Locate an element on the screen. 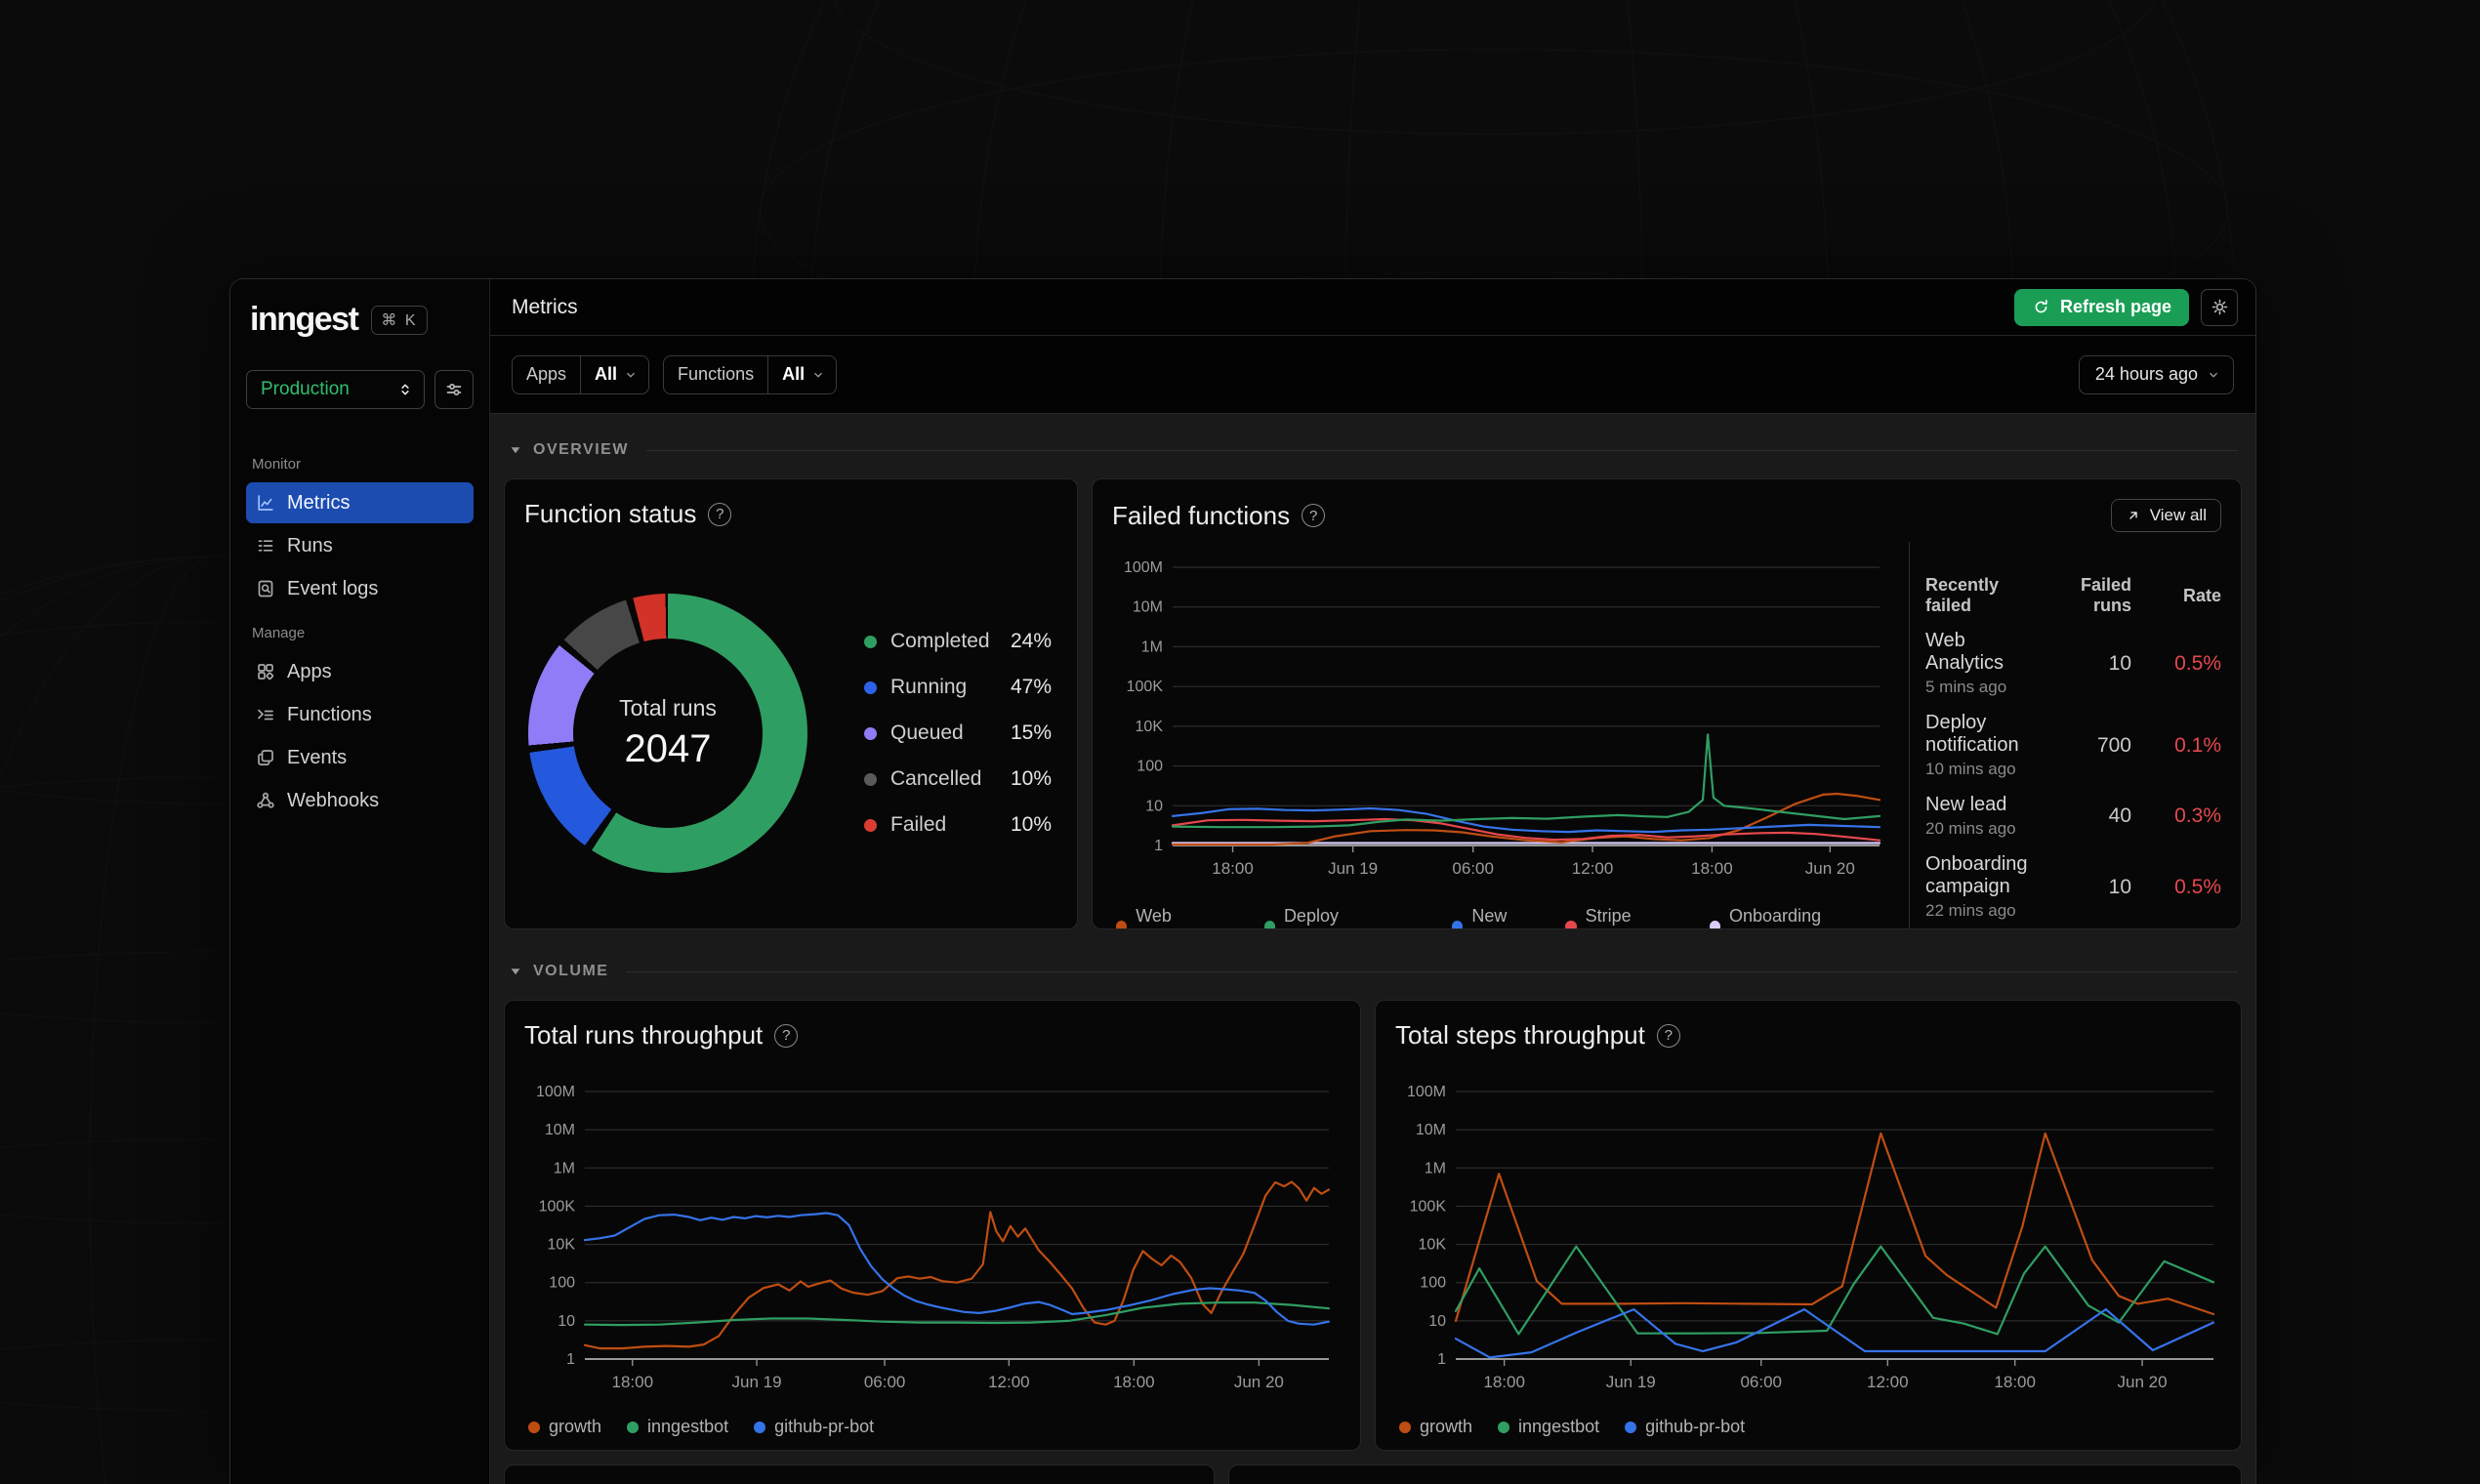 The width and height of the screenshot is (2480, 1484). overview-section-header: OVERVIEW is located at coordinates (1373, 450).